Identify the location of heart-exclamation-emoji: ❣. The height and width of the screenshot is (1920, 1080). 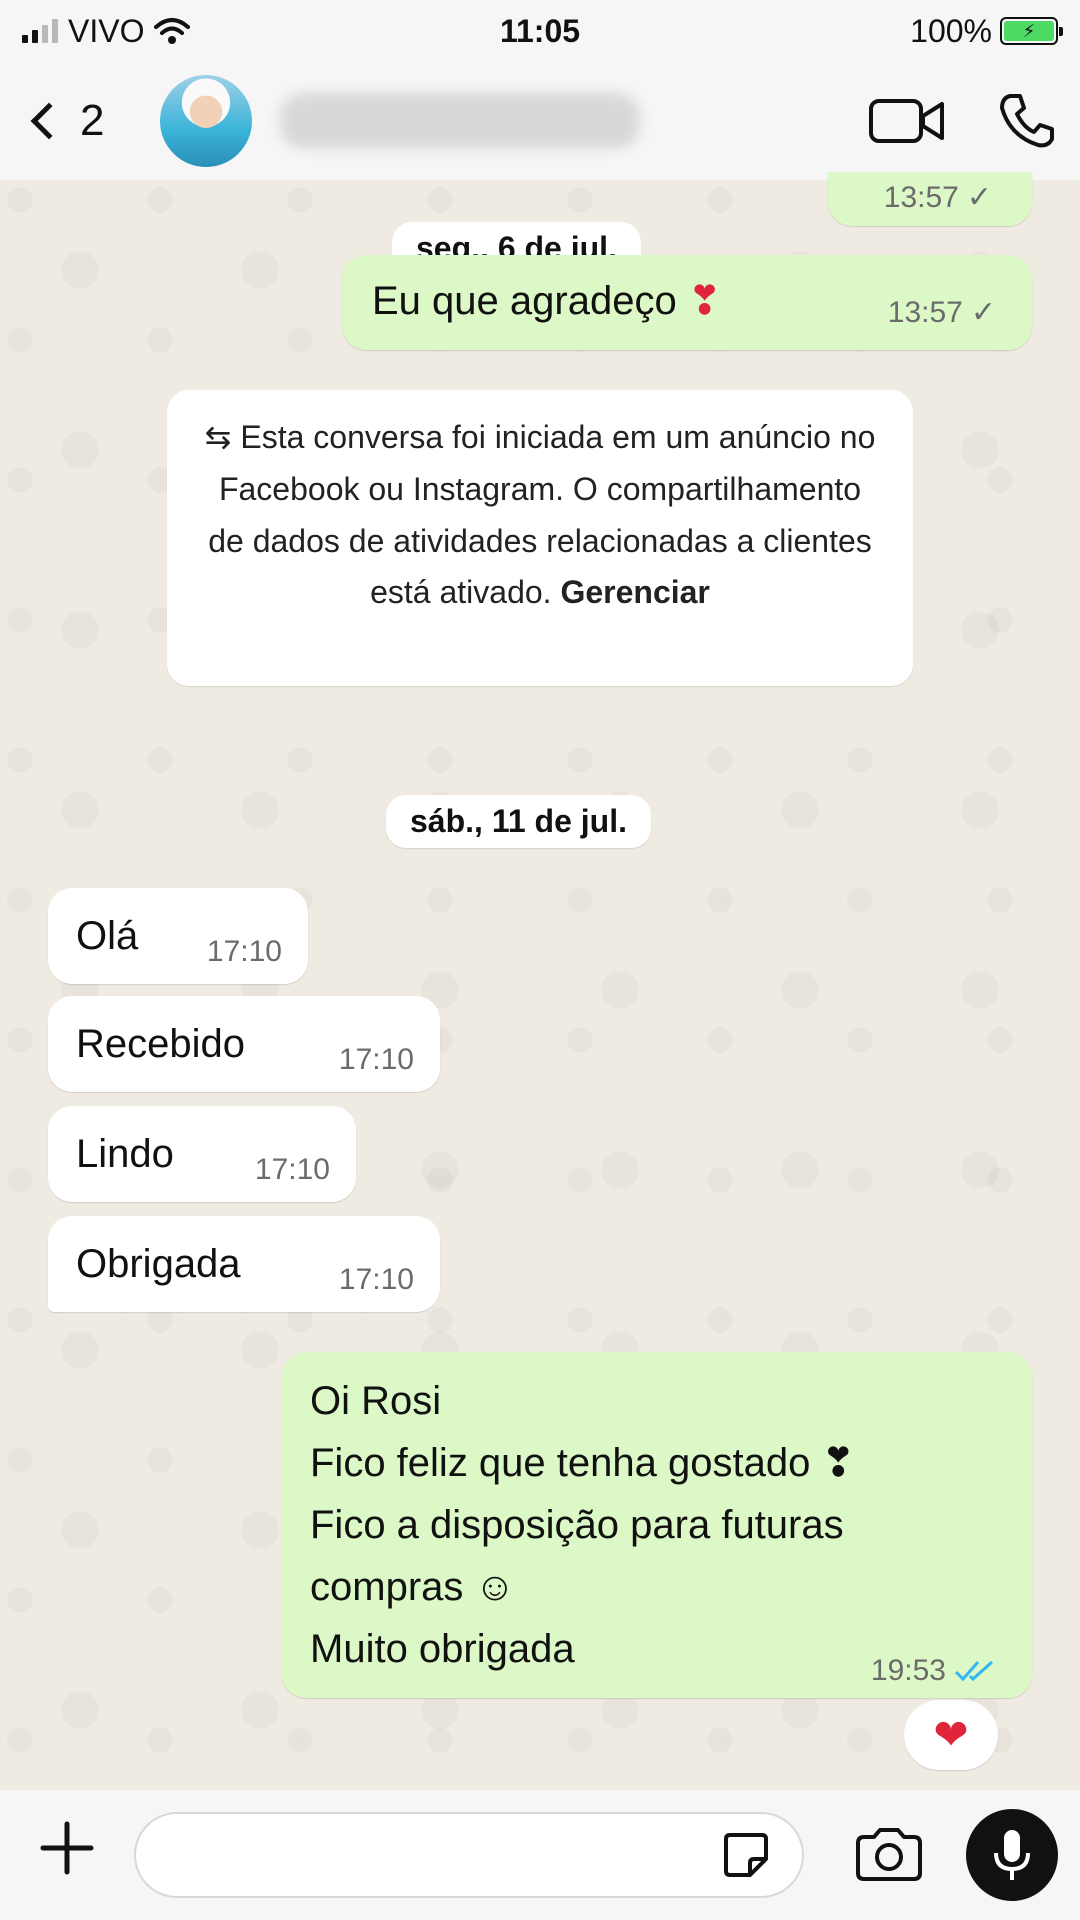
(704, 301).